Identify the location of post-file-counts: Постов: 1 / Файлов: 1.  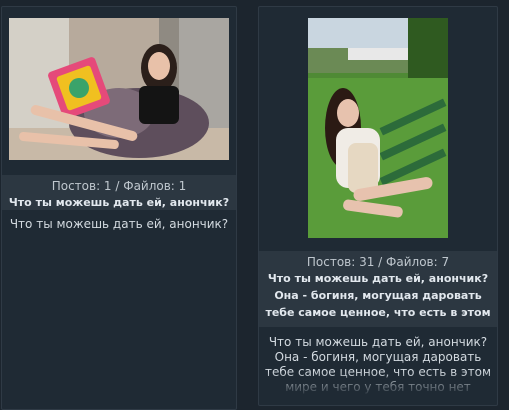
(119, 186).